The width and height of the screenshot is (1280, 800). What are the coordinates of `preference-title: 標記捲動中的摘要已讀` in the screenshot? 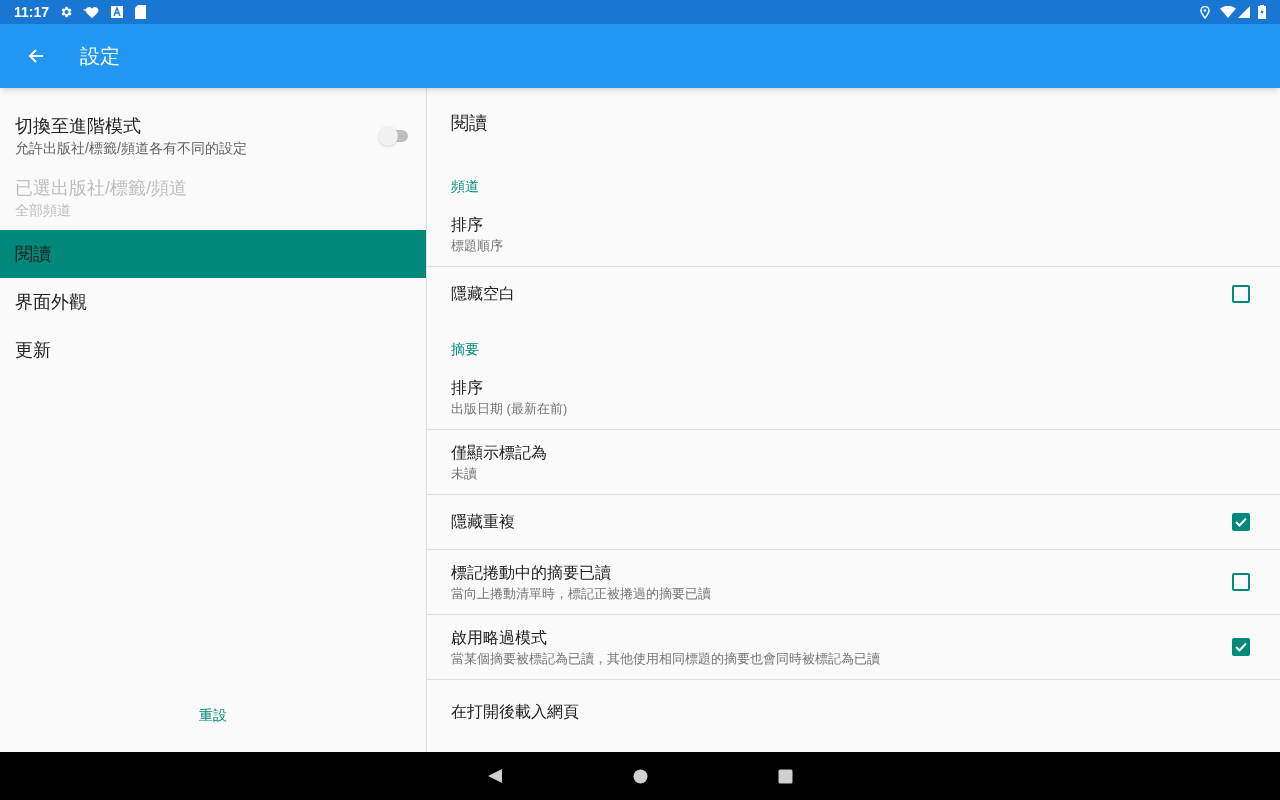 It's located at (531, 572).